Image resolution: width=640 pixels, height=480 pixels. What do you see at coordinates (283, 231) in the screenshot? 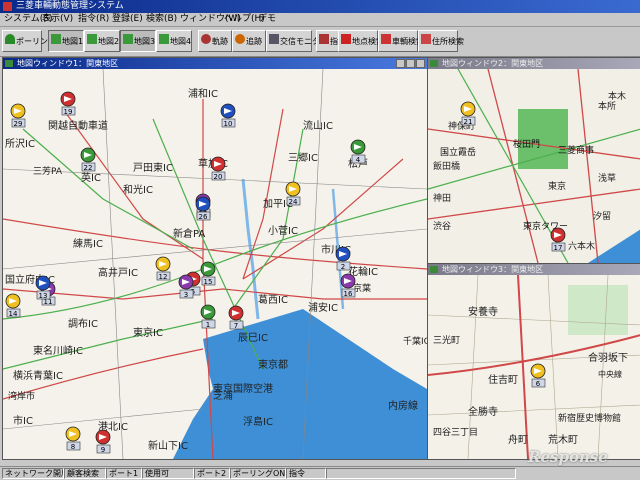
I see `map-label: 小菅IC` at bounding box center [283, 231].